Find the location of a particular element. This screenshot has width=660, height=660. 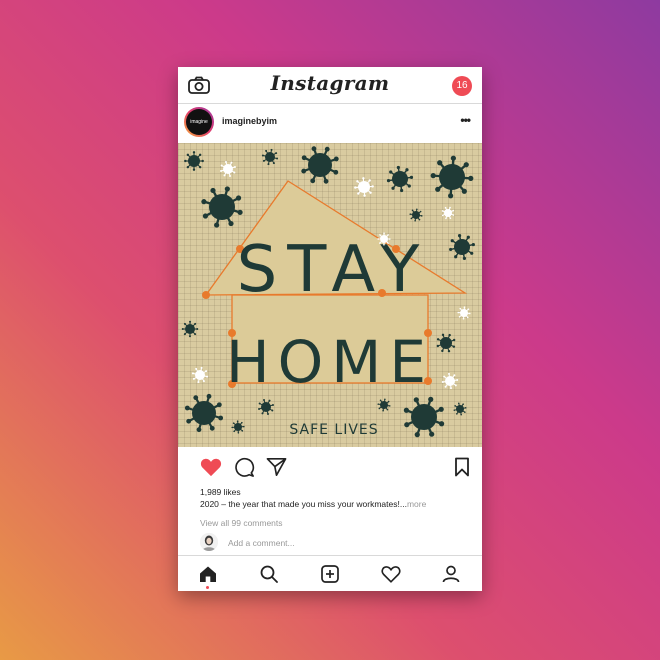

avatar-image: imagine is located at coordinates (199, 122).